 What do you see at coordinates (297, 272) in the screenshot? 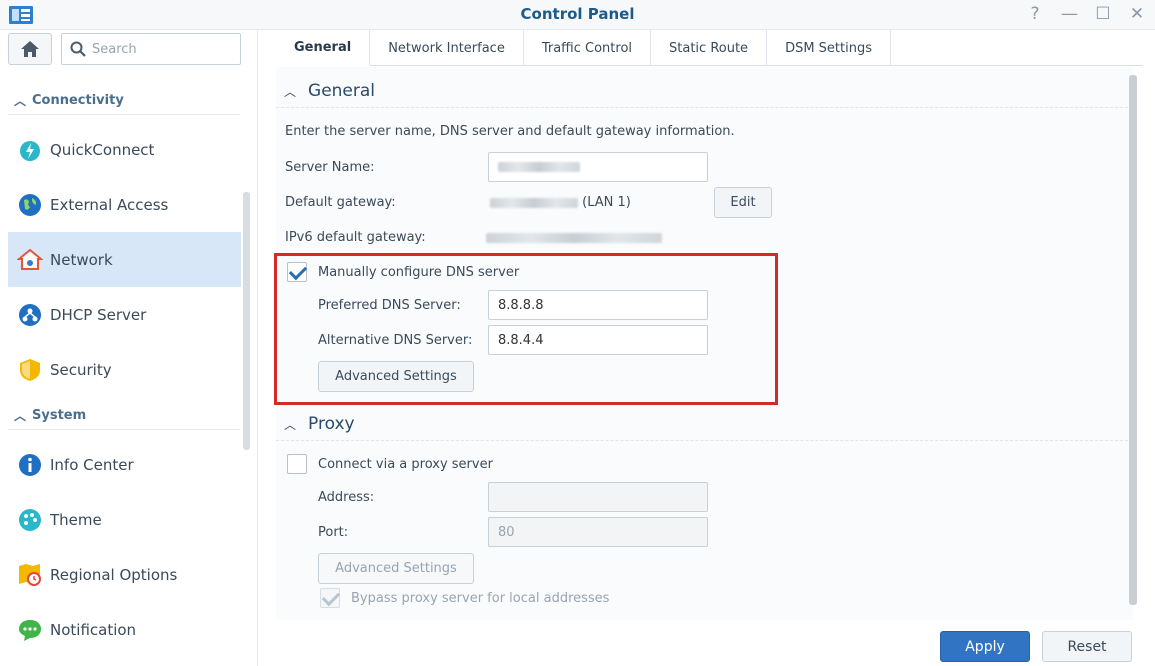
I see `manual-dns-checkbox` at bounding box center [297, 272].